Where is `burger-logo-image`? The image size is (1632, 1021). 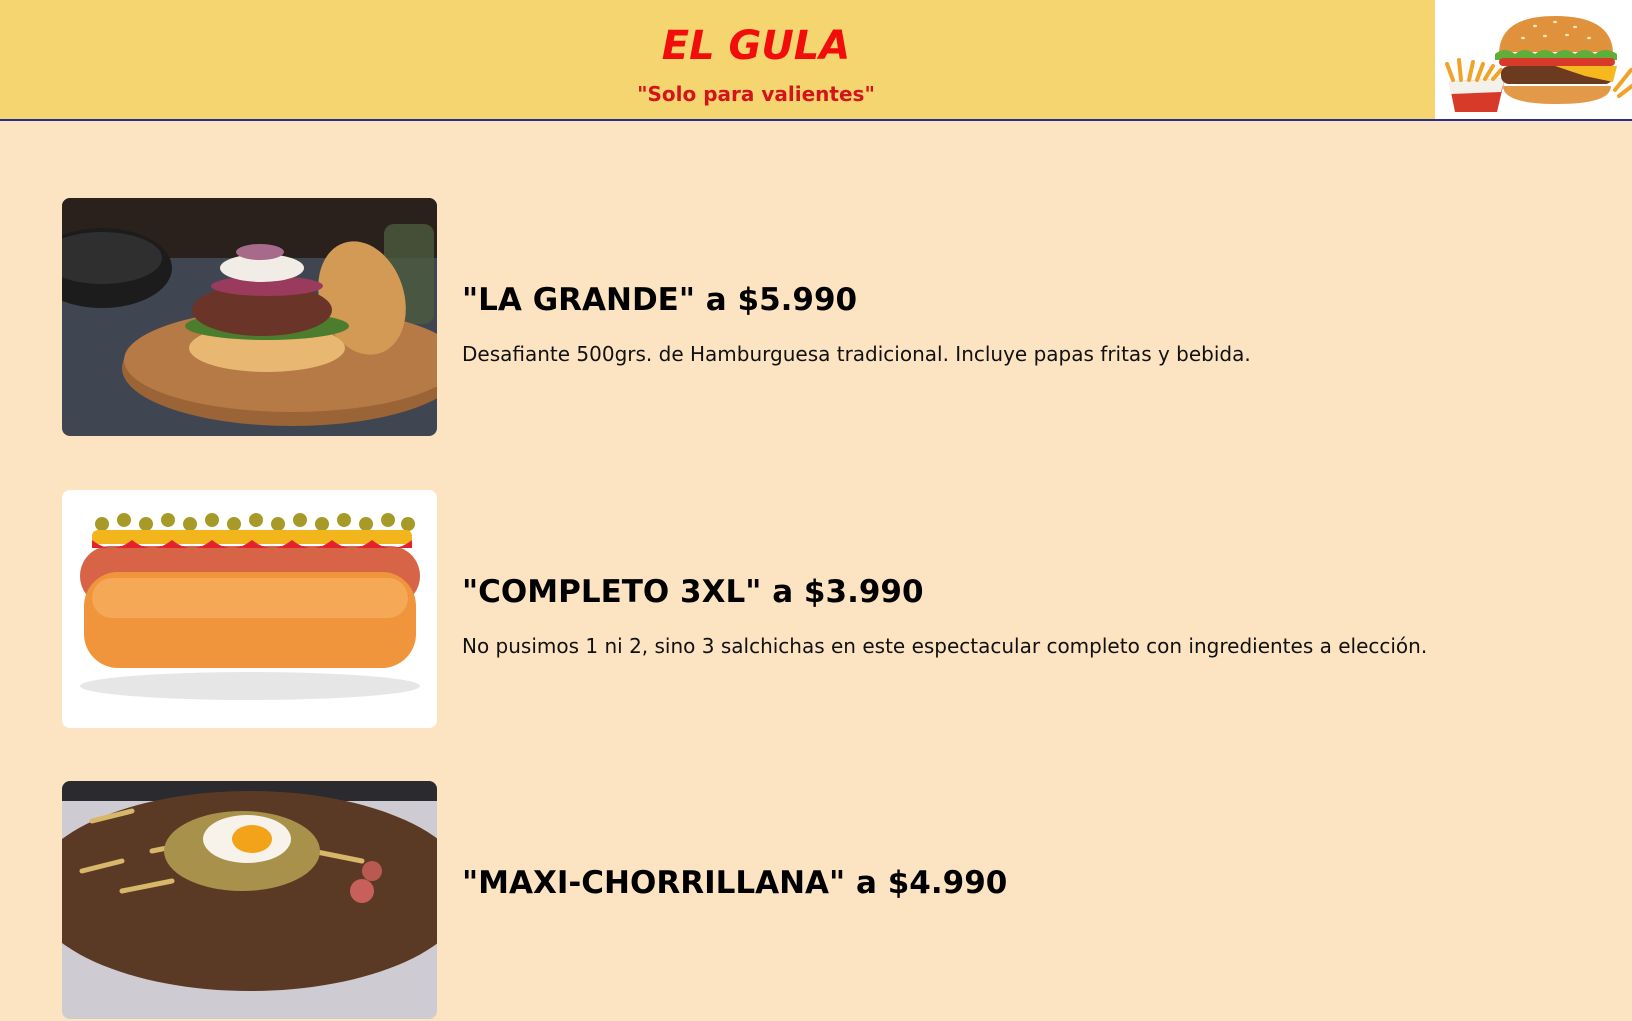 burger-logo-image is located at coordinates (1533, 59).